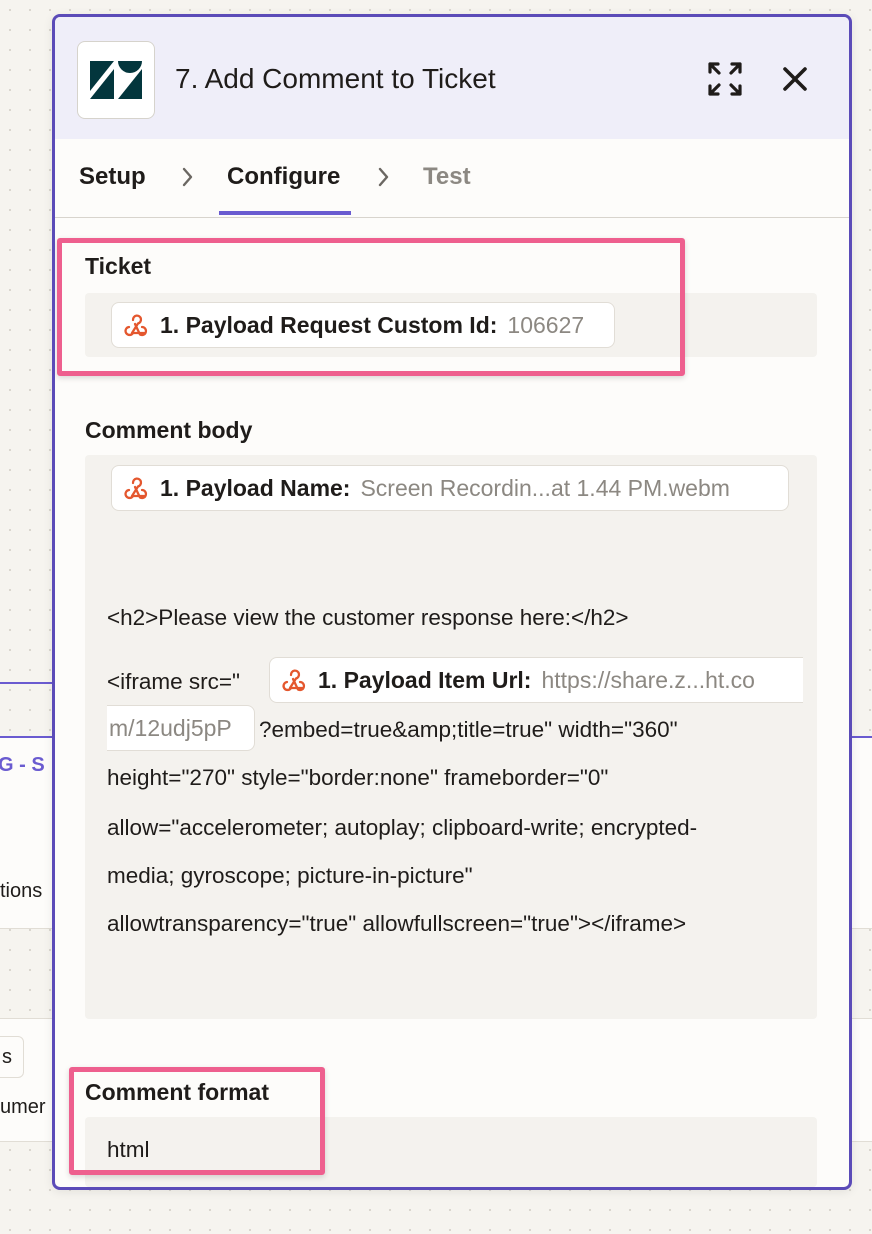 Image resolution: width=872 pixels, height=1234 pixels. Describe the element at coordinates (290, 875) in the screenshot. I see `comment-body-line: media; gyroscope; picture-in-picture"` at that location.